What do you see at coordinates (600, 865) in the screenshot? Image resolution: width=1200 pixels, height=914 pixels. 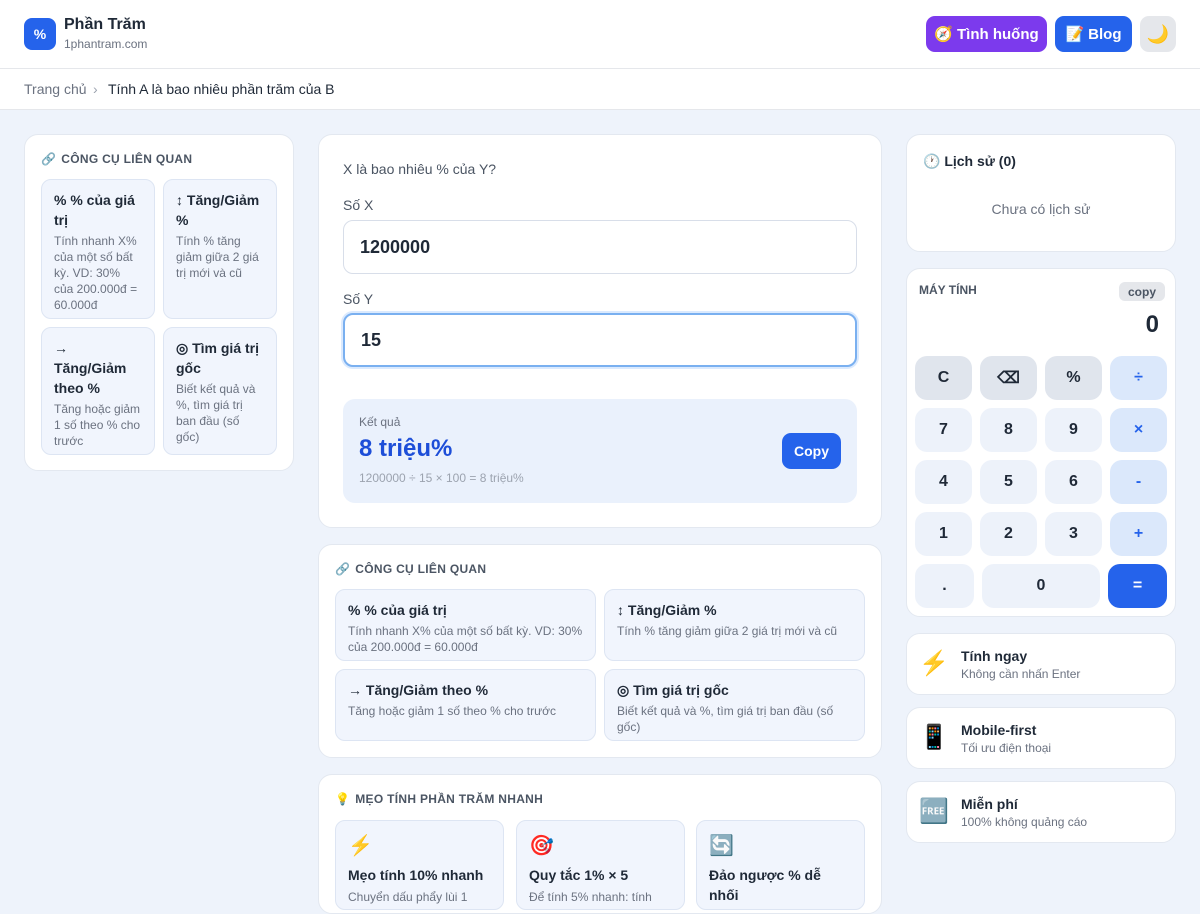 I see `tip-card-one-percent-rule: 🎯 Quy tắc 1% × 5 Để tính 5% nhanh: tính` at bounding box center [600, 865].